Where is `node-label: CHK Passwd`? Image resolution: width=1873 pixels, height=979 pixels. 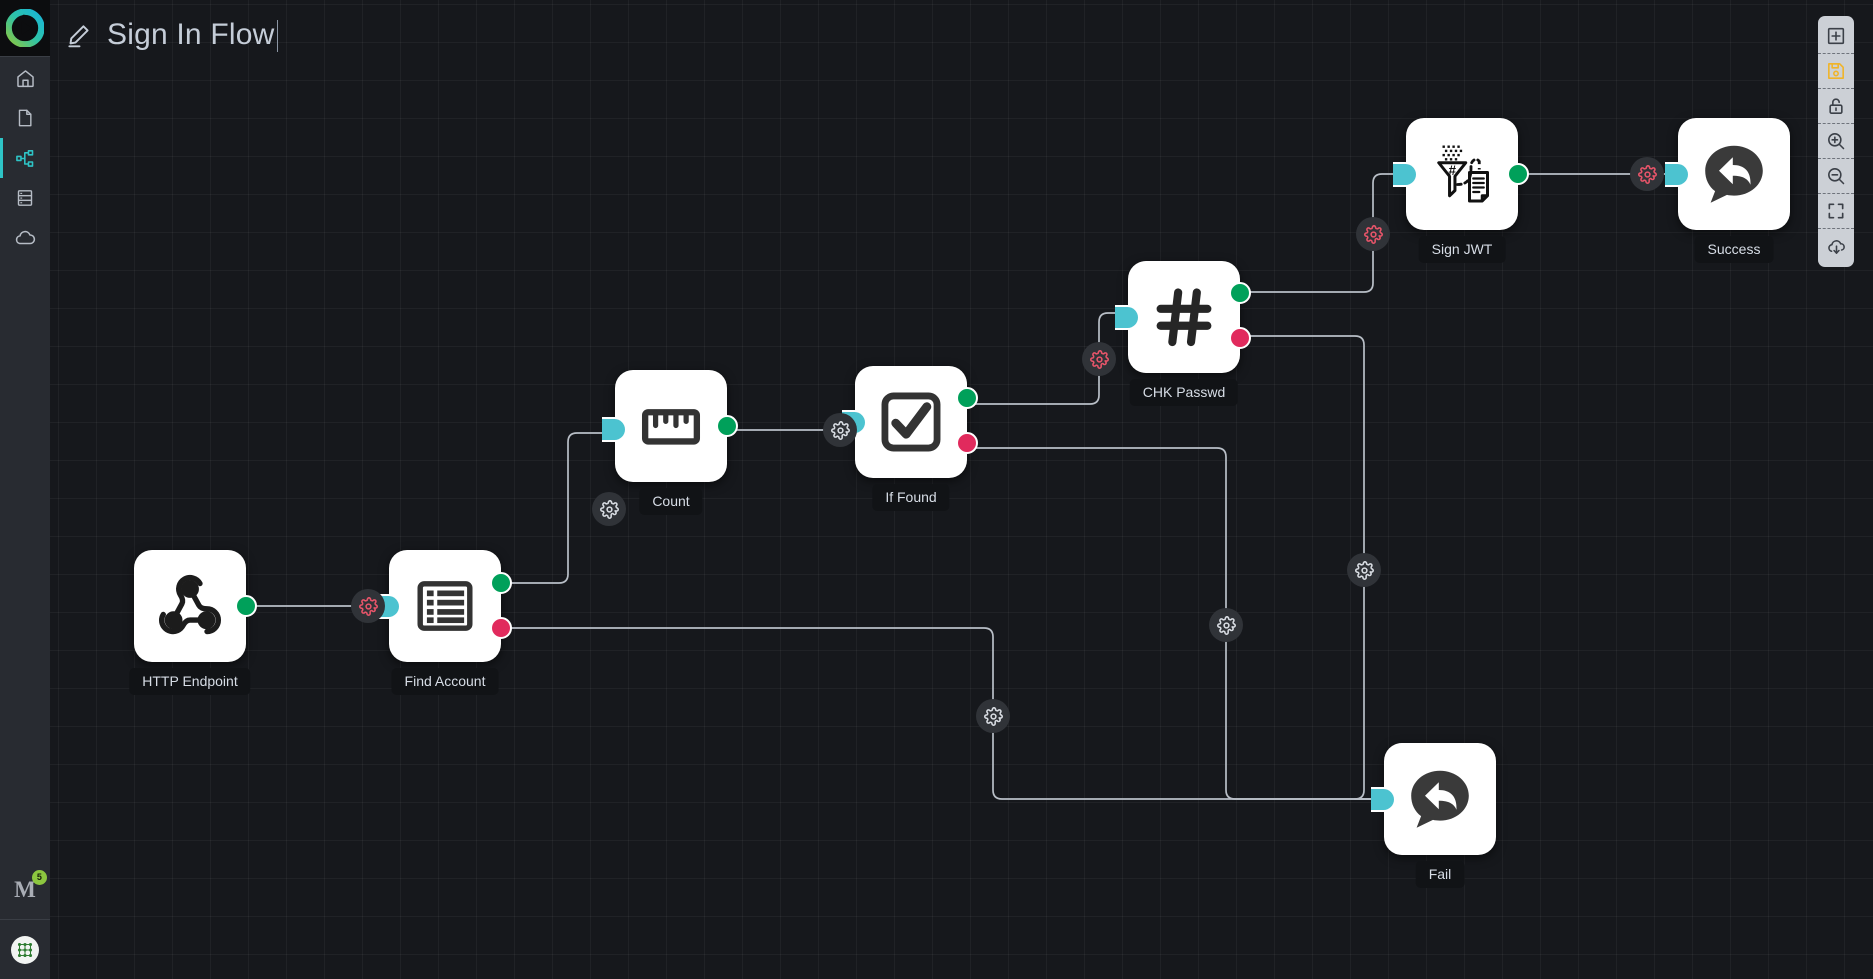
node-label: CHK Passwd is located at coordinates (1184, 392).